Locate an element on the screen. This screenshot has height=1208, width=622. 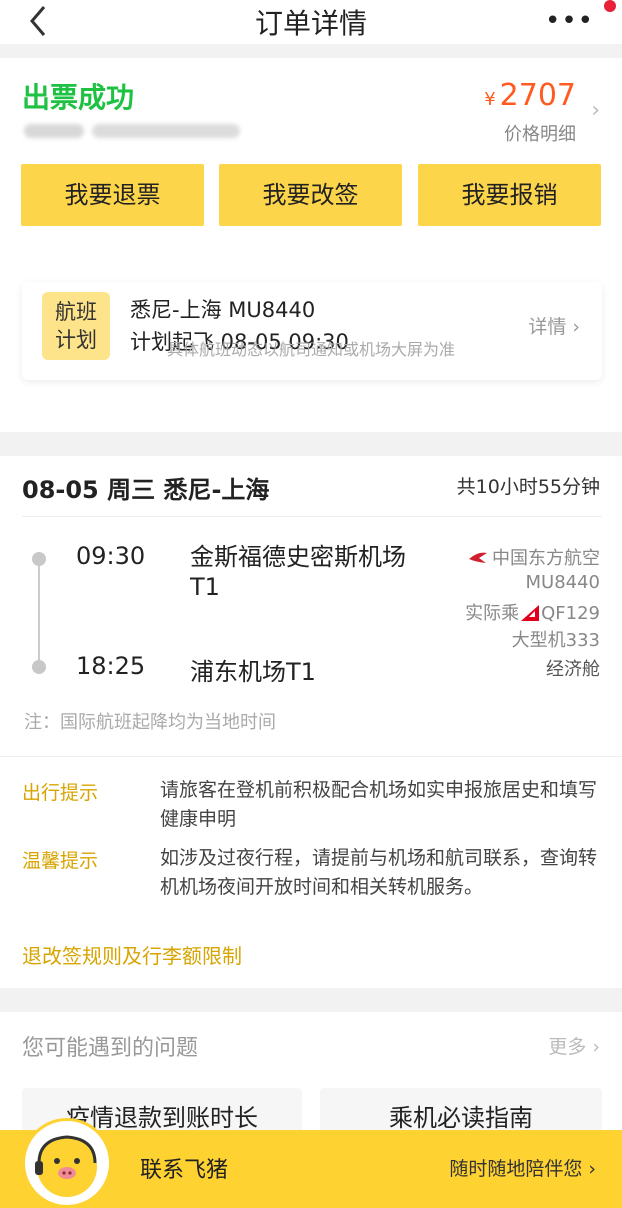
travel-tip-text: 请旅客在登机前积极配合机场如实申报旅居史和填写健康申明 is located at coordinates (379, 804).